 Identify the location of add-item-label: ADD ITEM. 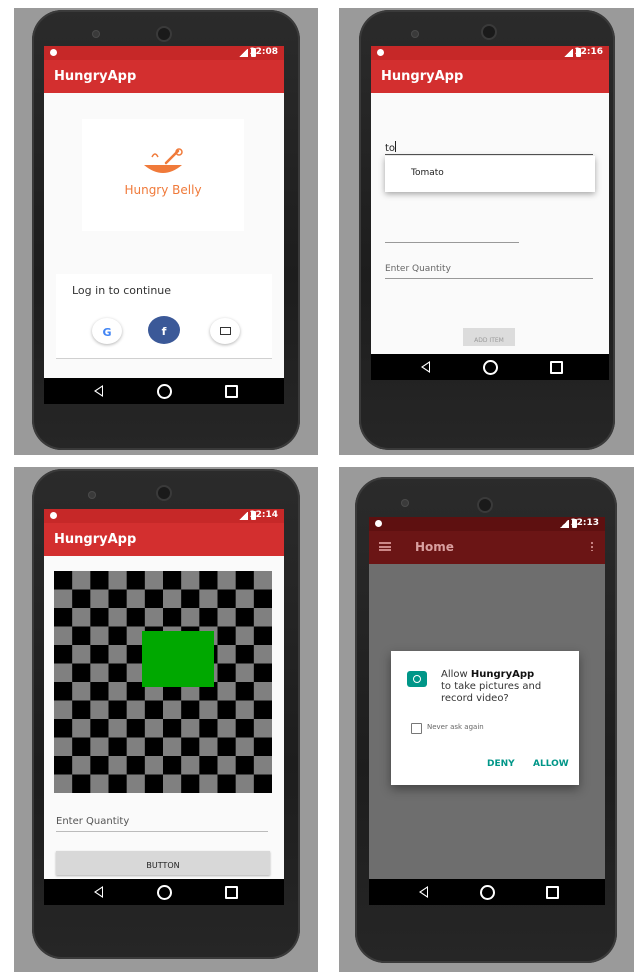
(489, 340).